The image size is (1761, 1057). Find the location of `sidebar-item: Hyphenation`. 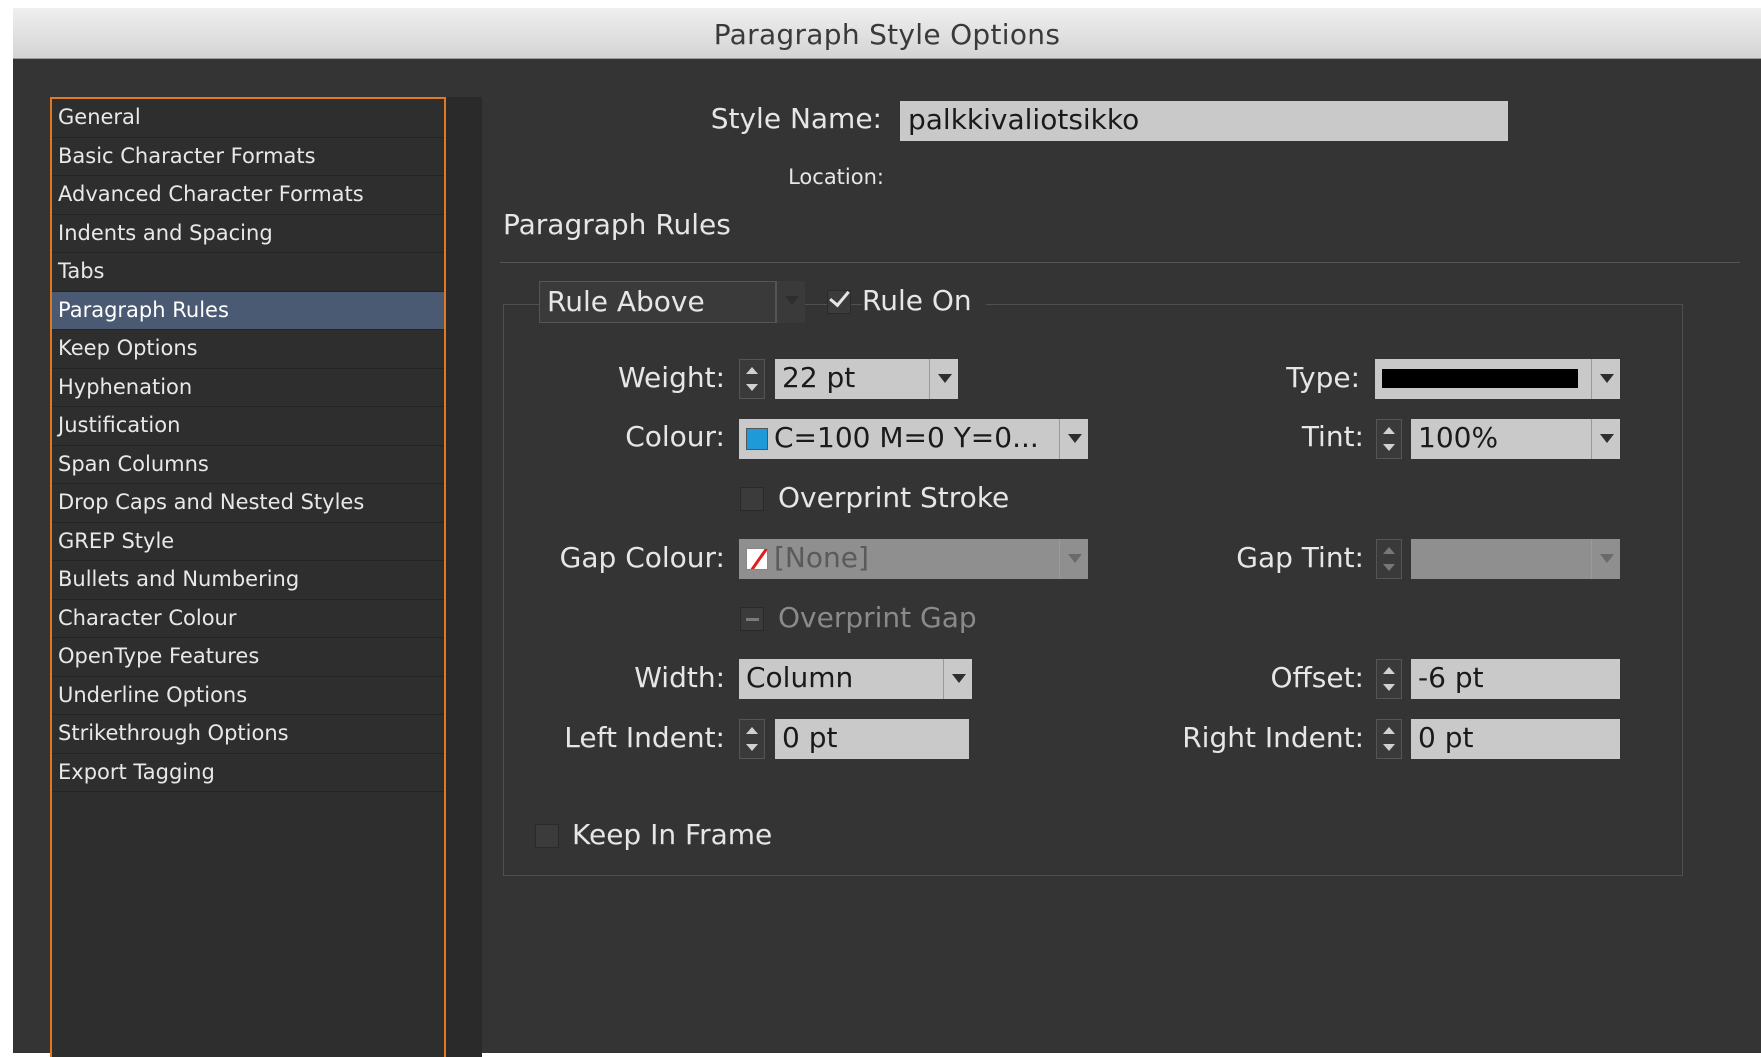

sidebar-item: Hyphenation is located at coordinates (248, 388).